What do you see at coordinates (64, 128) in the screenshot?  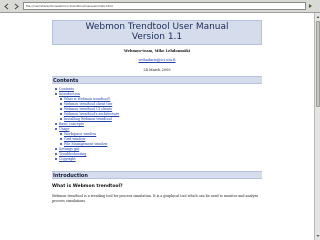 I see `toc-link-label: Usage` at bounding box center [64, 128].